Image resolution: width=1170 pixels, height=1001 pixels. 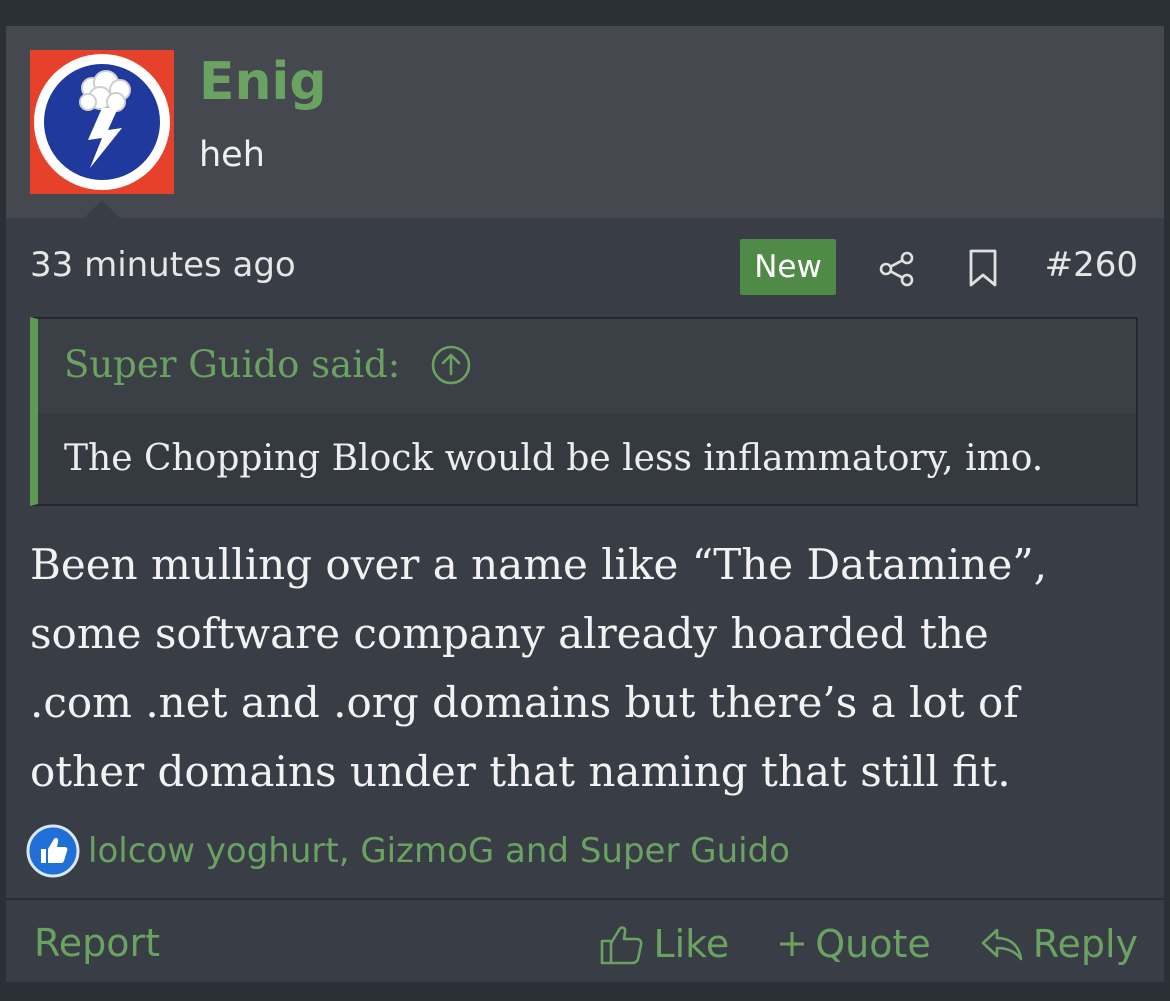 I want to click on reply-button: Reply, so click(x=1058, y=944).